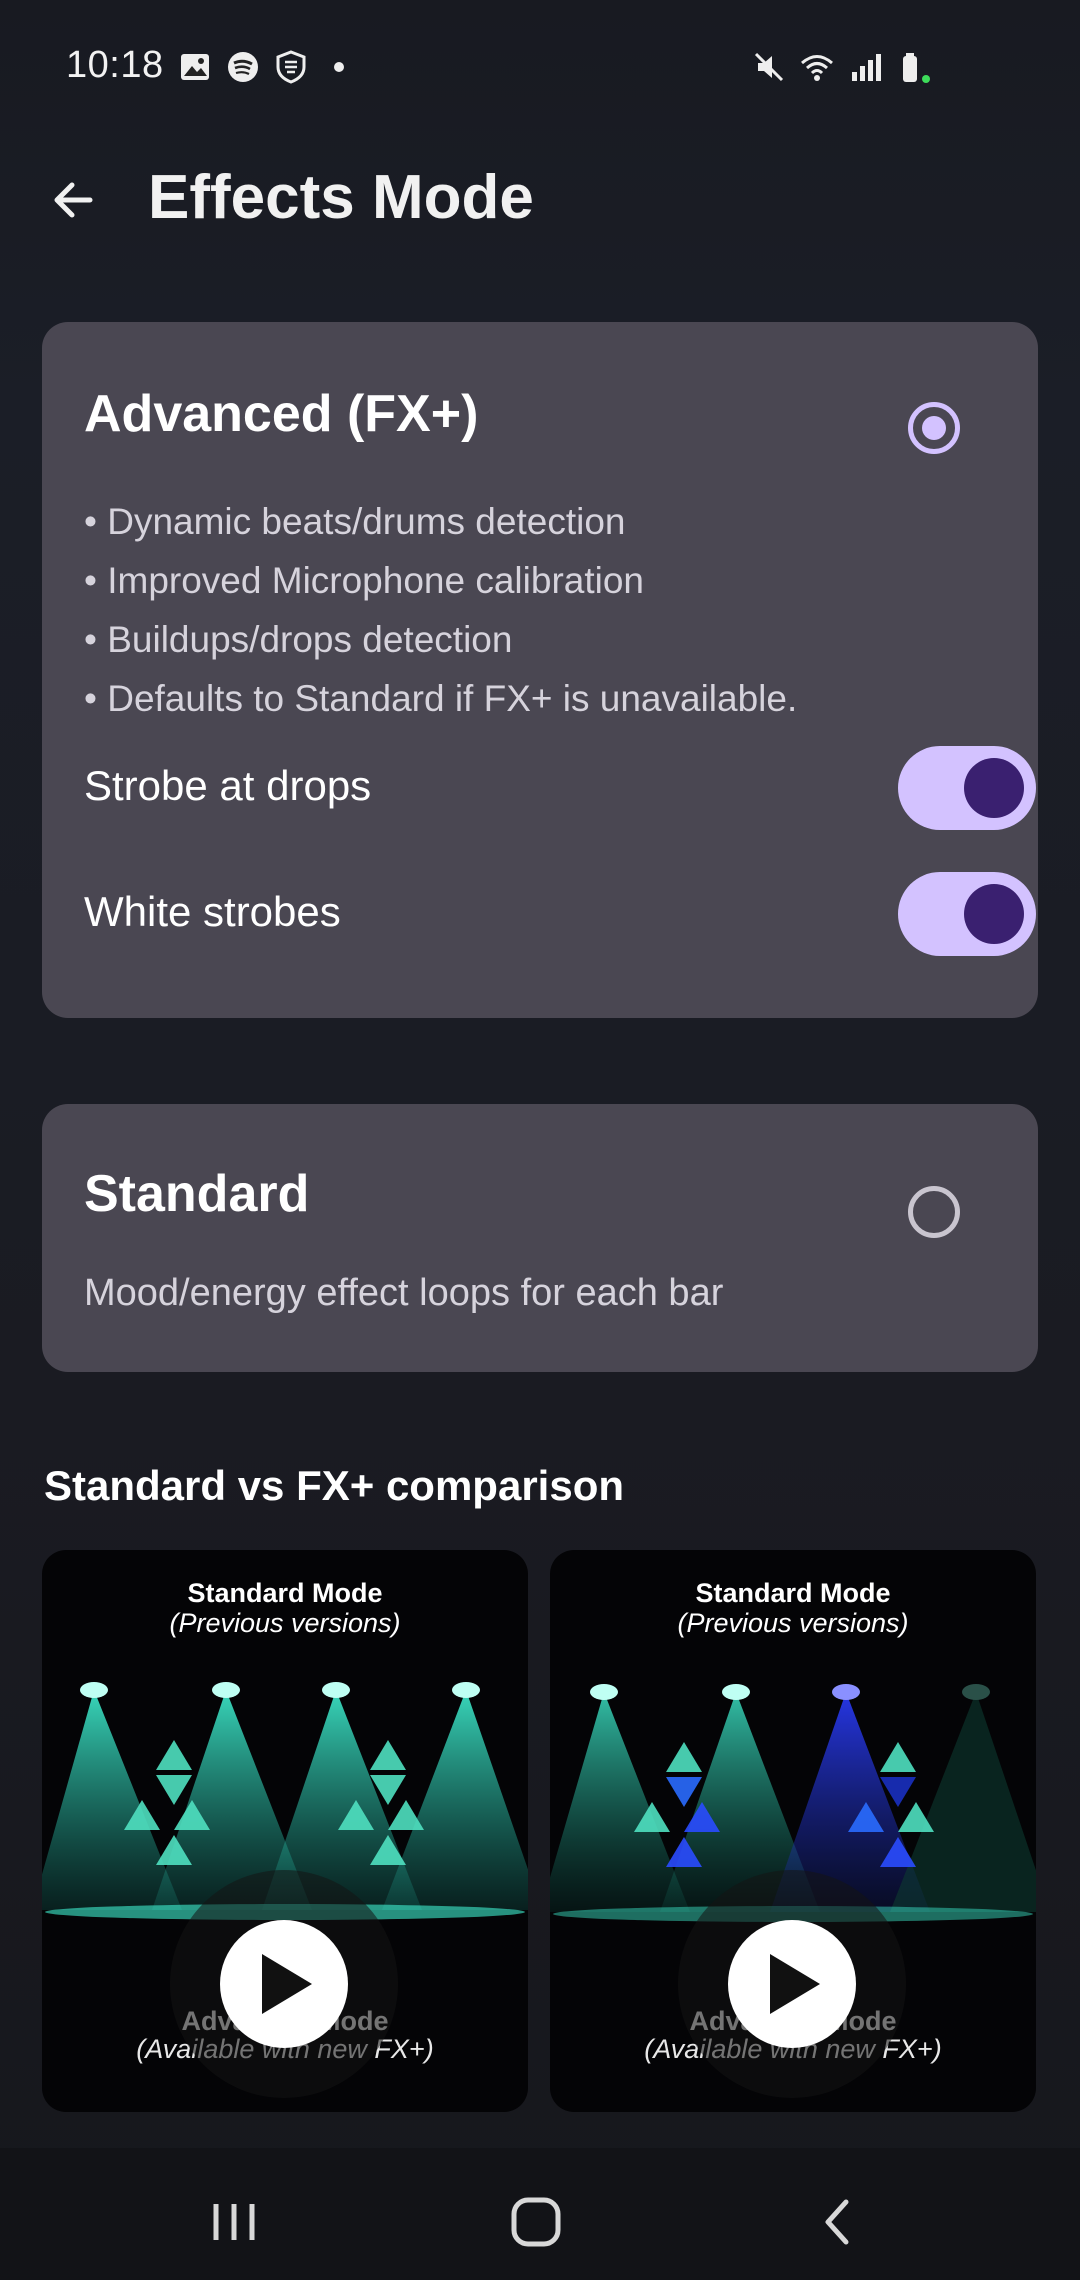  What do you see at coordinates (243, 67) in the screenshot?
I see `spotify-icon` at bounding box center [243, 67].